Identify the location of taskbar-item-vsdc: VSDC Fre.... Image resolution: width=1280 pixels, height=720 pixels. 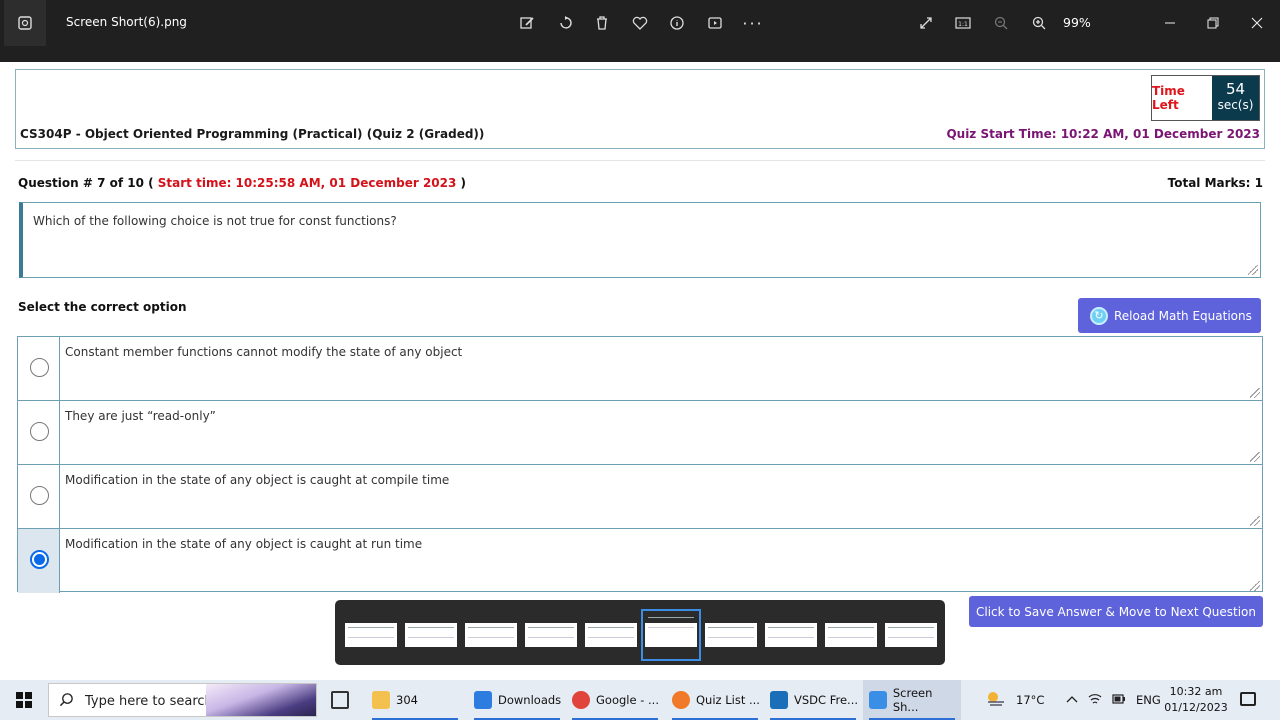
(813, 700).